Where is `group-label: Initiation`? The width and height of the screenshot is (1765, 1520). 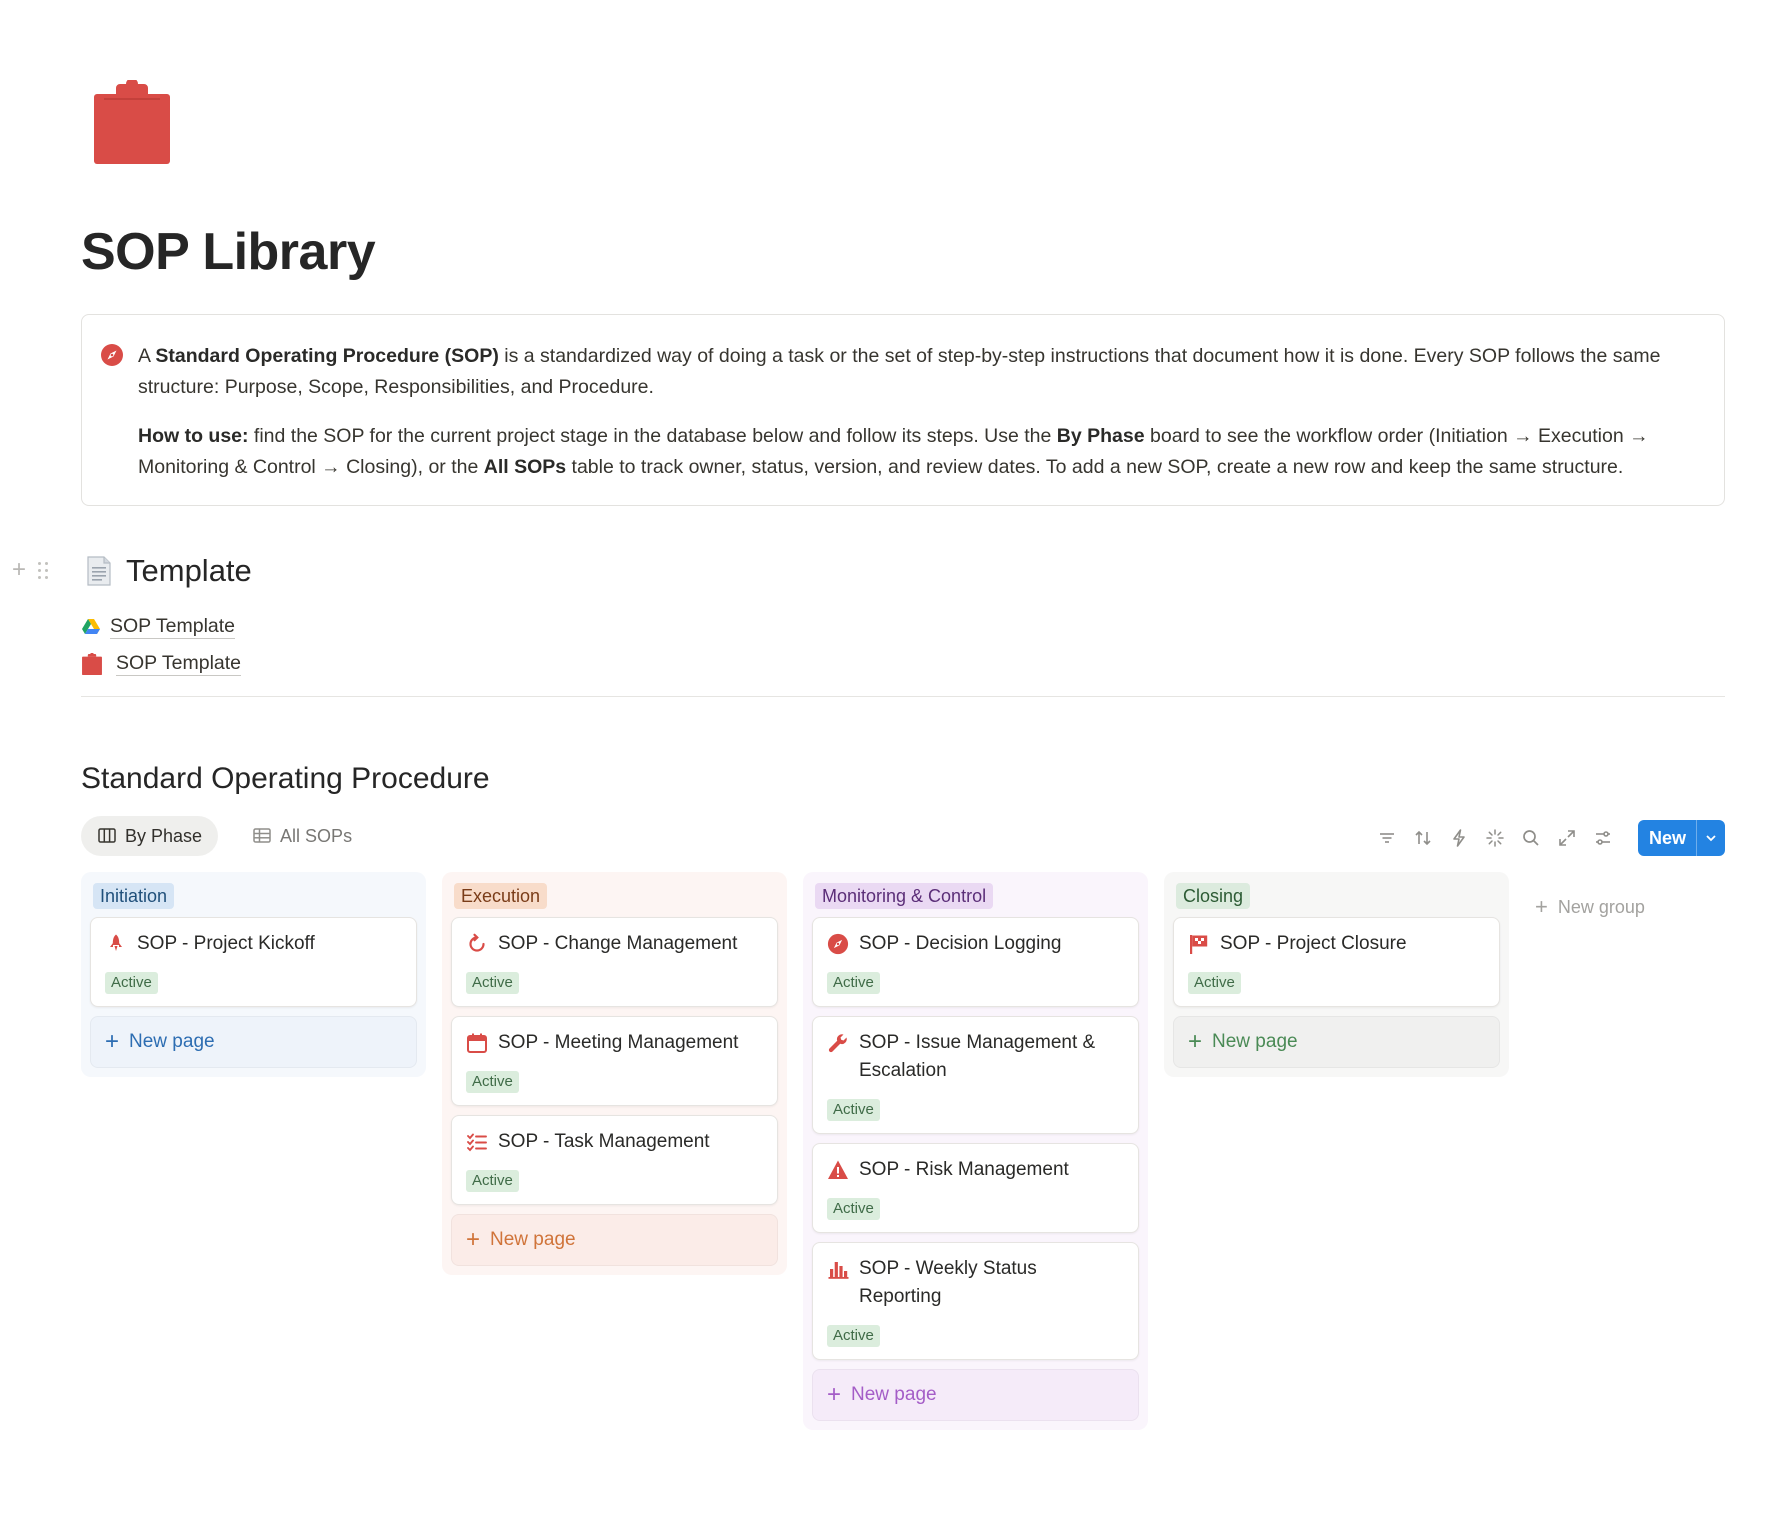 group-label: Initiation is located at coordinates (134, 896).